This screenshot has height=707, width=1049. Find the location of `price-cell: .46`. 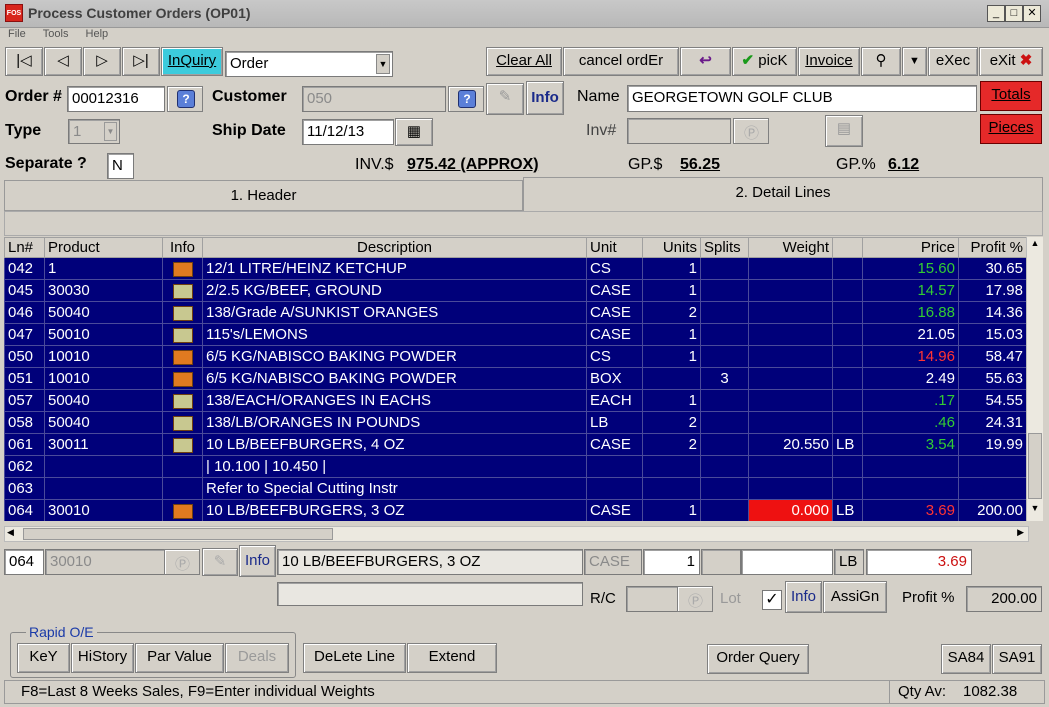

price-cell: .46 is located at coordinates (910, 422).